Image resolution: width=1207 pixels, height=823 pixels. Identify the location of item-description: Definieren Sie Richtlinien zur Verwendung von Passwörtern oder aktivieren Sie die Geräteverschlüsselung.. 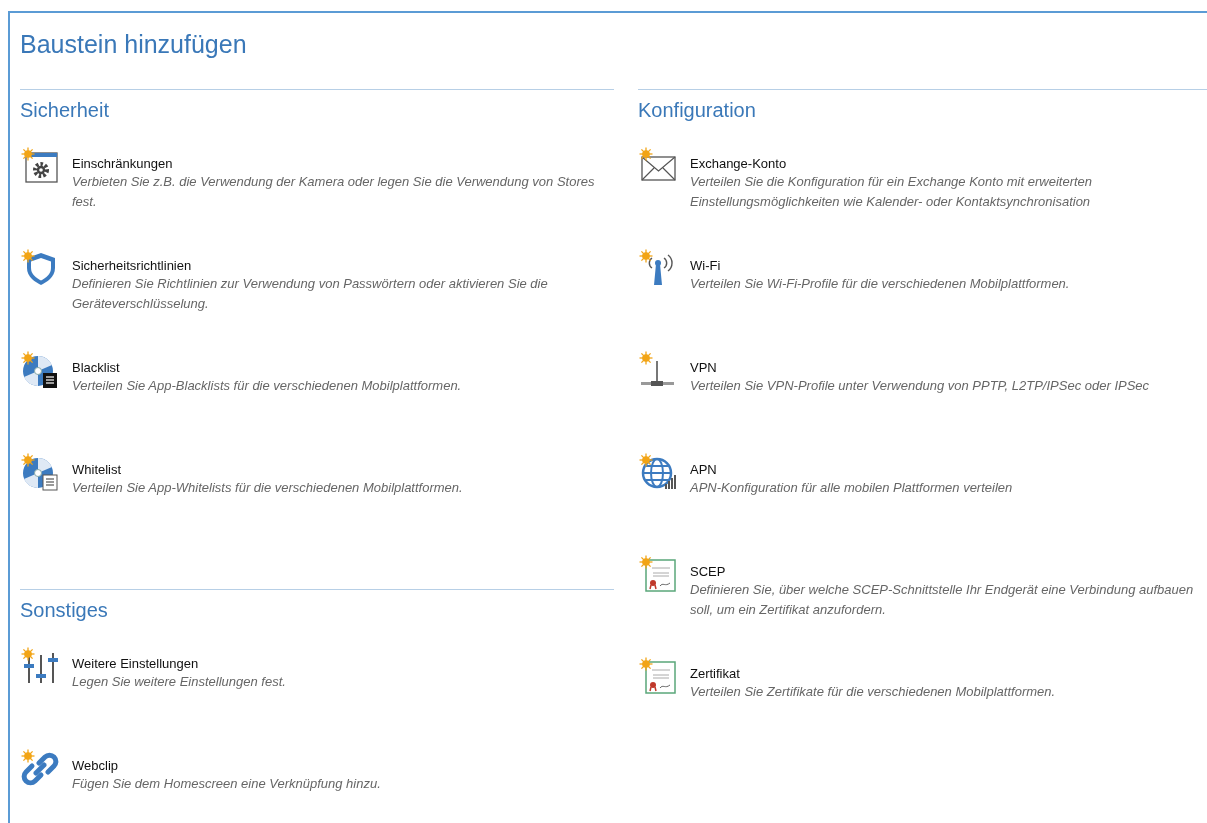
(310, 294).